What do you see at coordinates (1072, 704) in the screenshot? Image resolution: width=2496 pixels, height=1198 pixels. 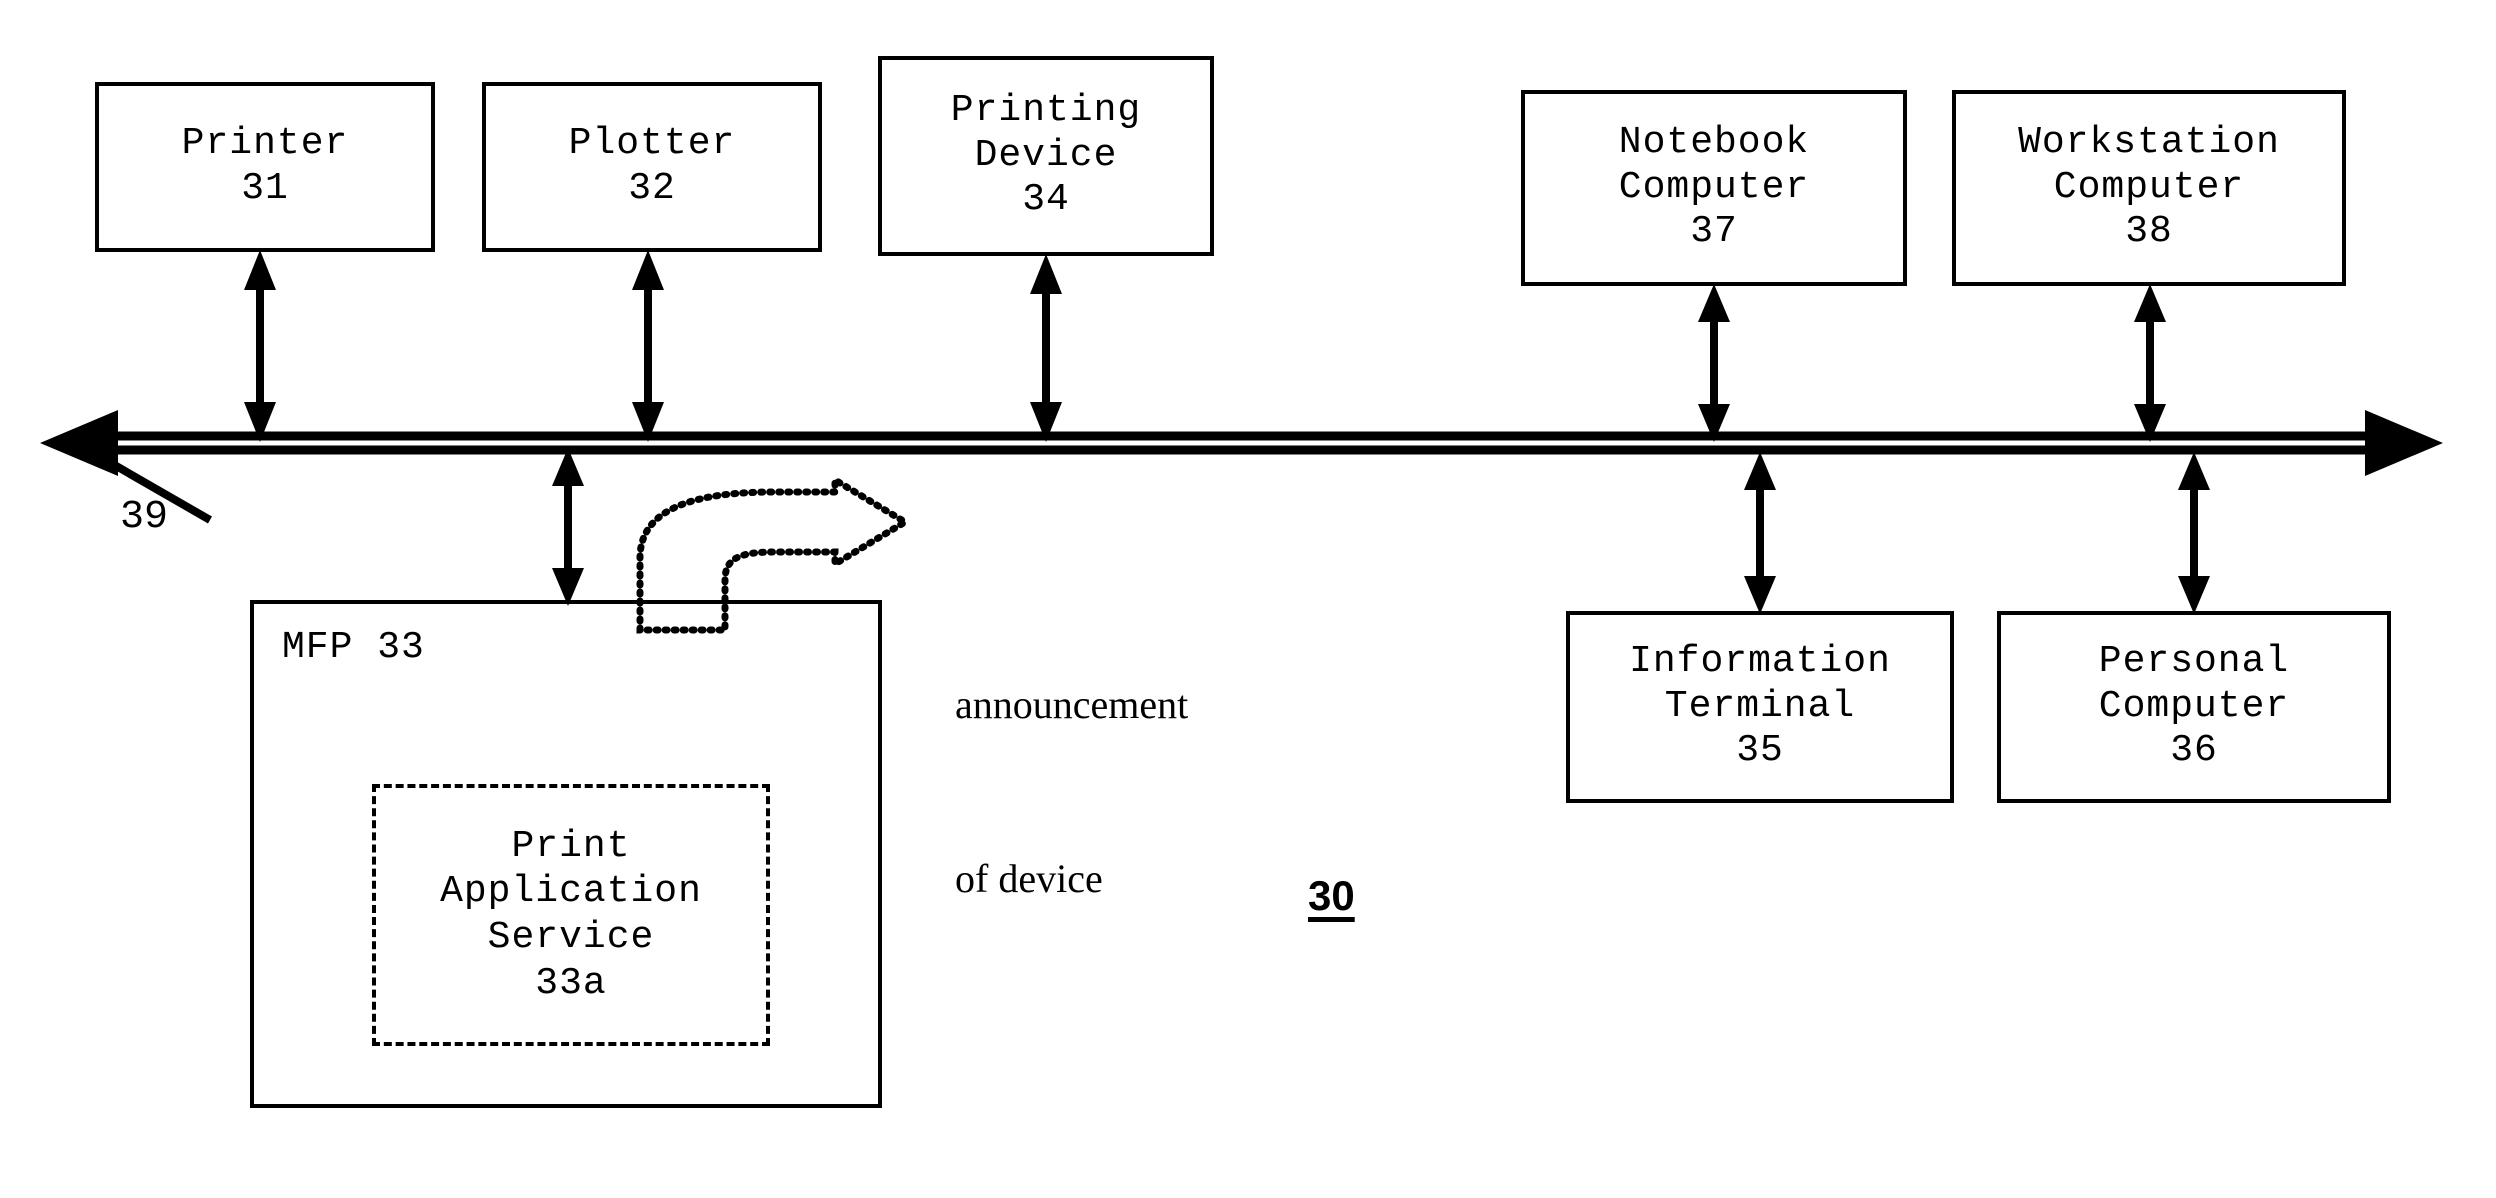 I see `announcement-annotation-line1: announcement` at bounding box center [1072, 704].